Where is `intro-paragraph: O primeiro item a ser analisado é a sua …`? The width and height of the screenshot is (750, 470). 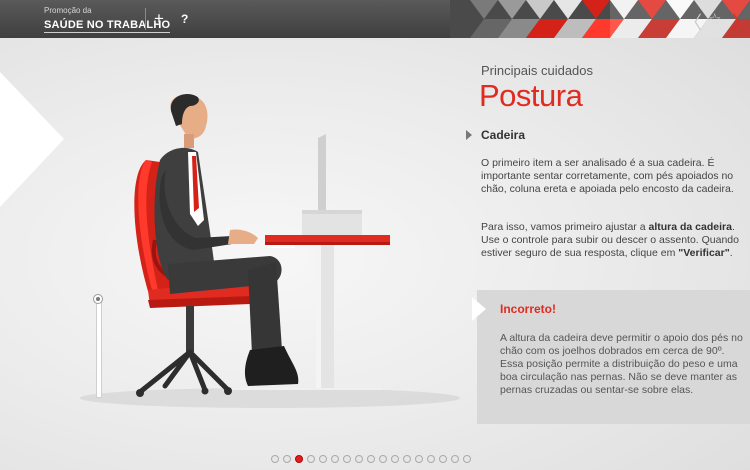
intro-paragraph: O primeiro item a ser analisado é a sua … is located at coordinates (607, 176).